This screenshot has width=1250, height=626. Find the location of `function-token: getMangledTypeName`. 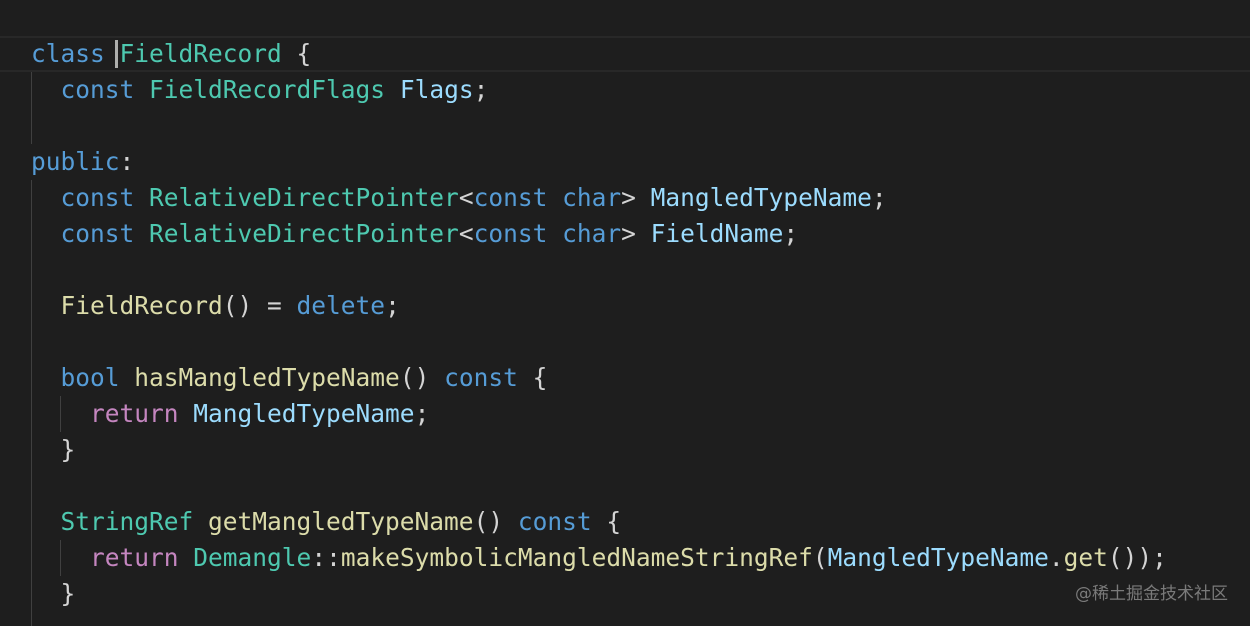

function-token: getMangledTypeName is located at coordinates (341, 521).